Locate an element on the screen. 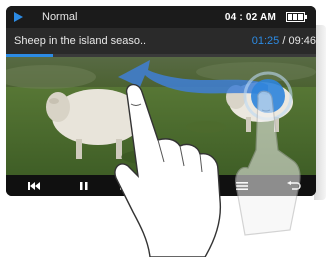  pause-icon is located at coordinates (84, 186).